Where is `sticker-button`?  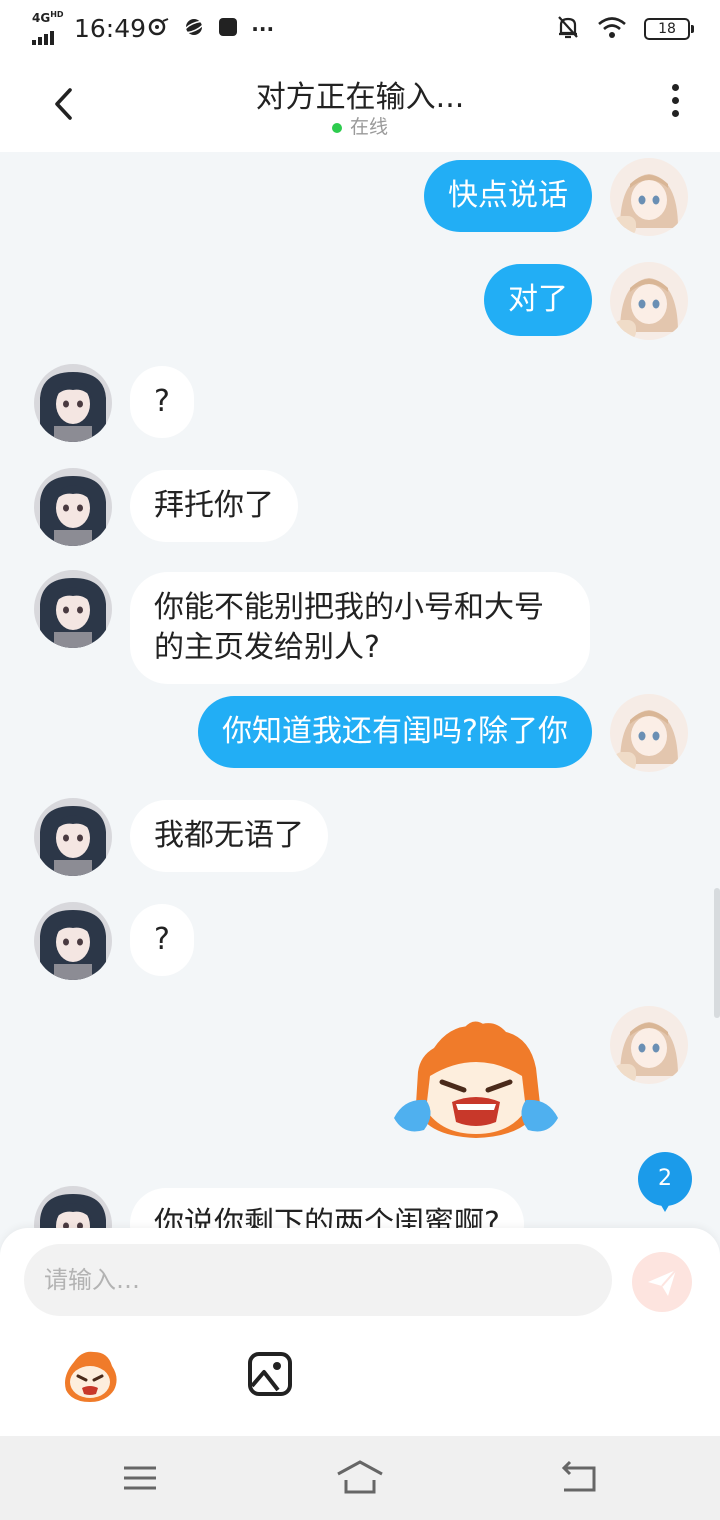
sticker-button is located at coordinates (90, 1376).